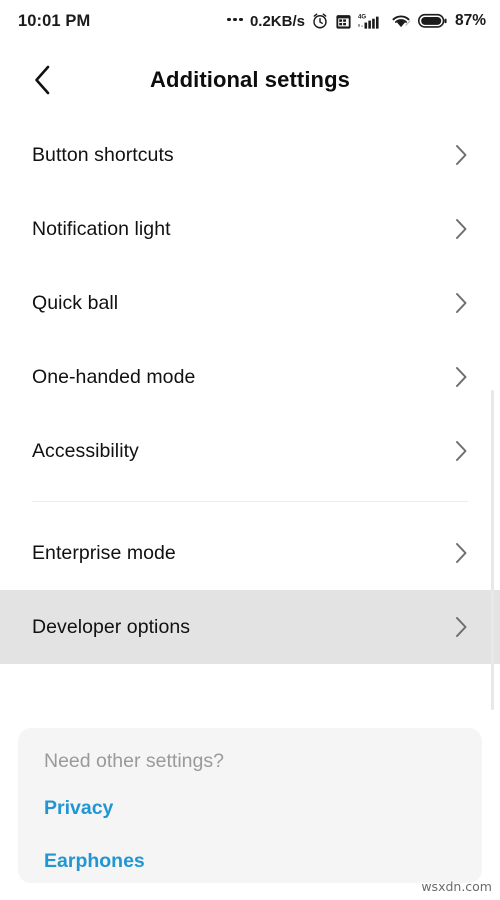  Describe the element at coordinates (114, 376) in the screenshot. I see `list-item-label: One-handed mode` at that location.